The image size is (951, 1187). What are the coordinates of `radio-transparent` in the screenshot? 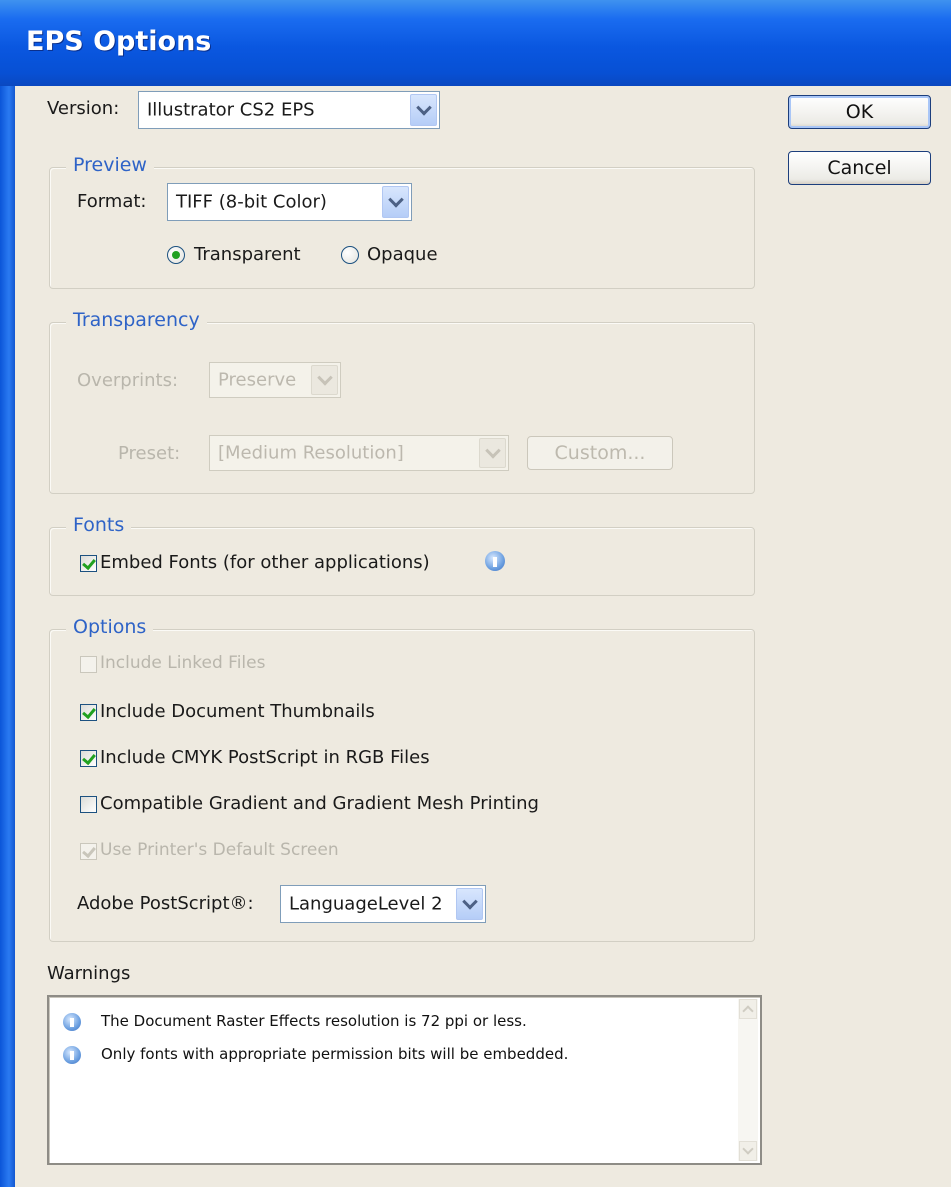 It's located at (176, 255).